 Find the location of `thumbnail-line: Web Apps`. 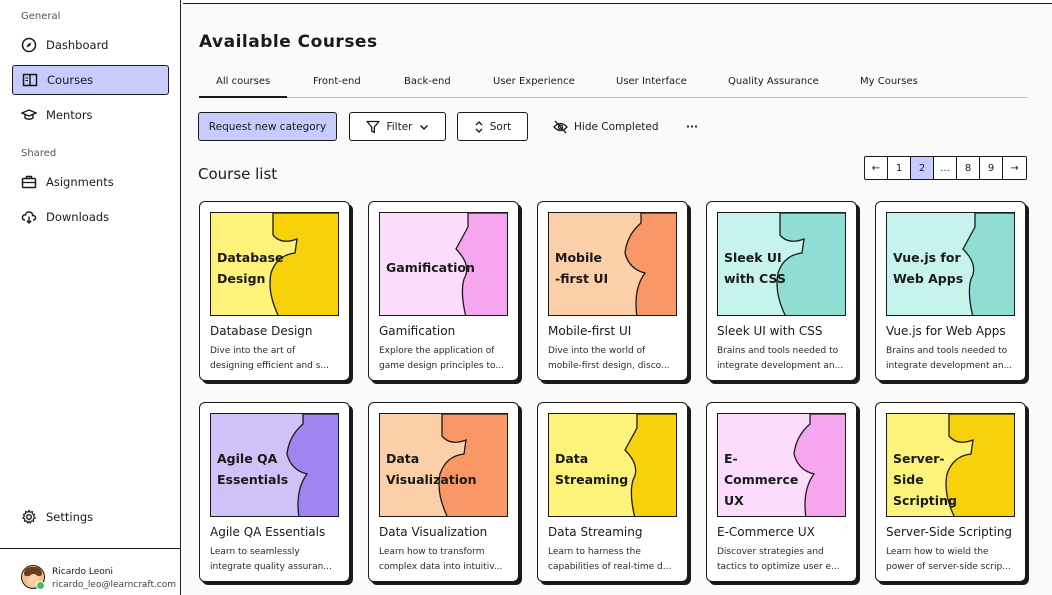

thumbnail-line: Web Apps is located at coordinates (928, 278).